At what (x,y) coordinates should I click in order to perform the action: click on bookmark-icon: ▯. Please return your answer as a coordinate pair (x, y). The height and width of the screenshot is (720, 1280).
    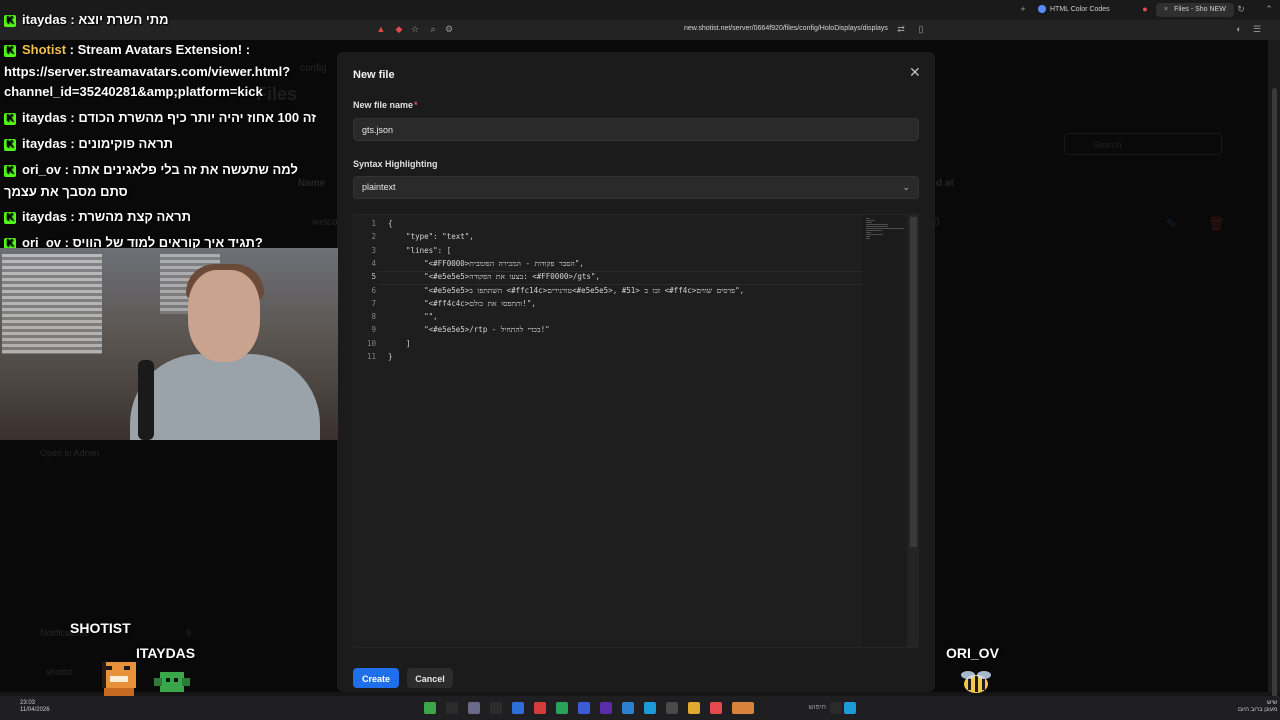
    Looking at the image, I should click on (921, 29).